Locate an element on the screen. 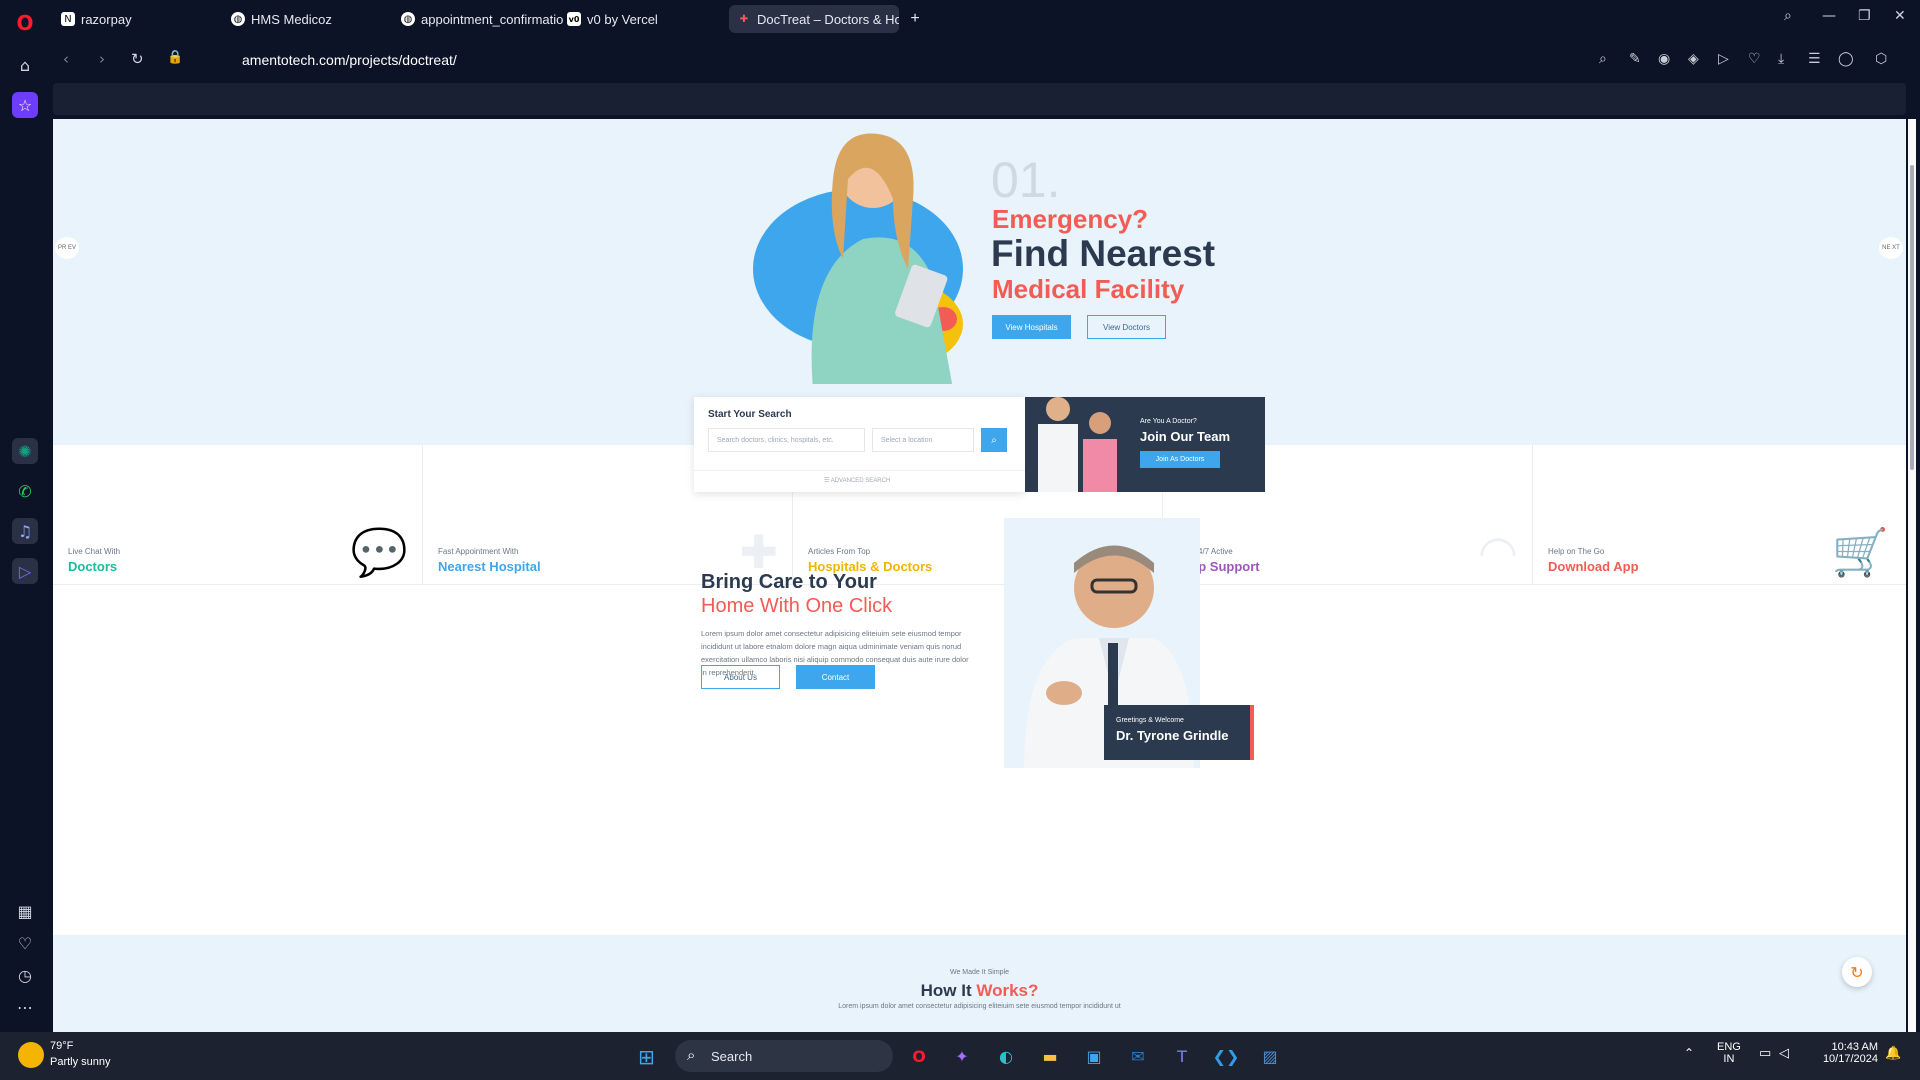  tab-razorpay: Nrazorpay is located at coordinates (138, 19).